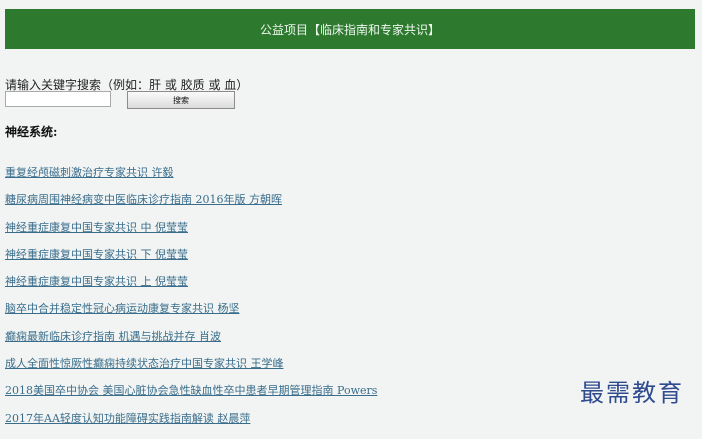 This screenshot has height=439, width=702. I want to click on list-item: 成人全面性惊厥性癫痫持续状态治疗中国专家共识 王学峰, so click(191, 370).